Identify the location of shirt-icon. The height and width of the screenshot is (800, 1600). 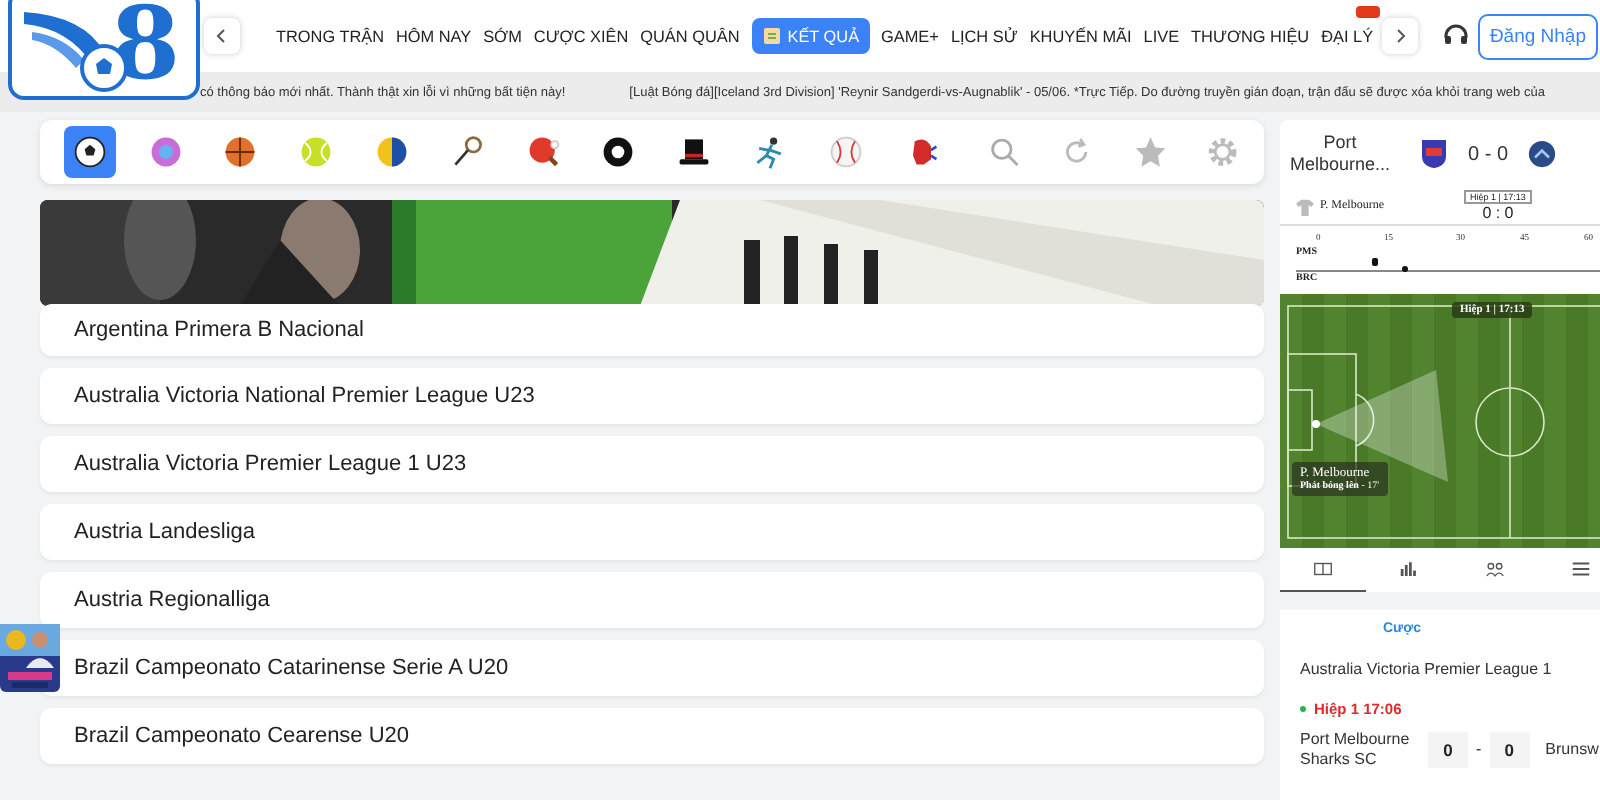
(1305, 206).